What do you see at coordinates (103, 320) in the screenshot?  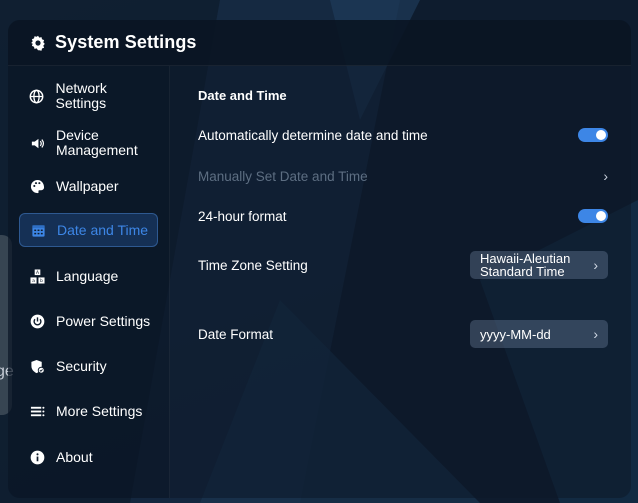 I see `sidebar-item-label: Power Settings` at bounding box center [103, 320].